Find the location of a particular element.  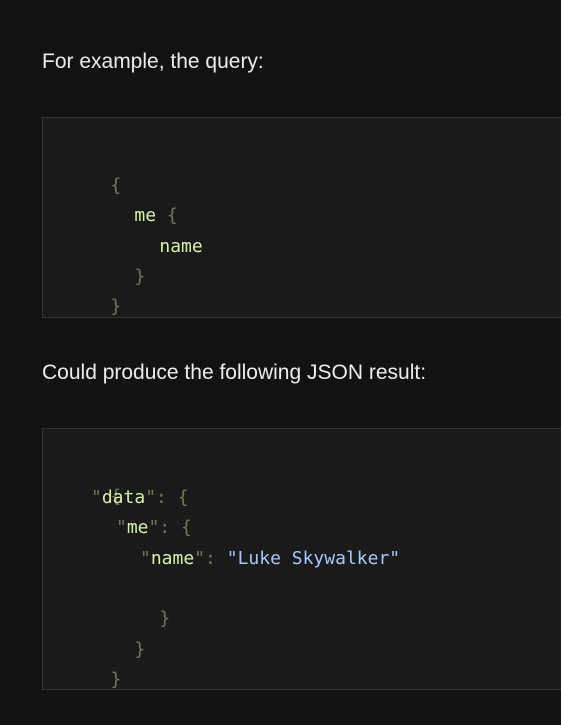

code-line: "name": "Luke Skywalker" is located at coordinates (270, 559).